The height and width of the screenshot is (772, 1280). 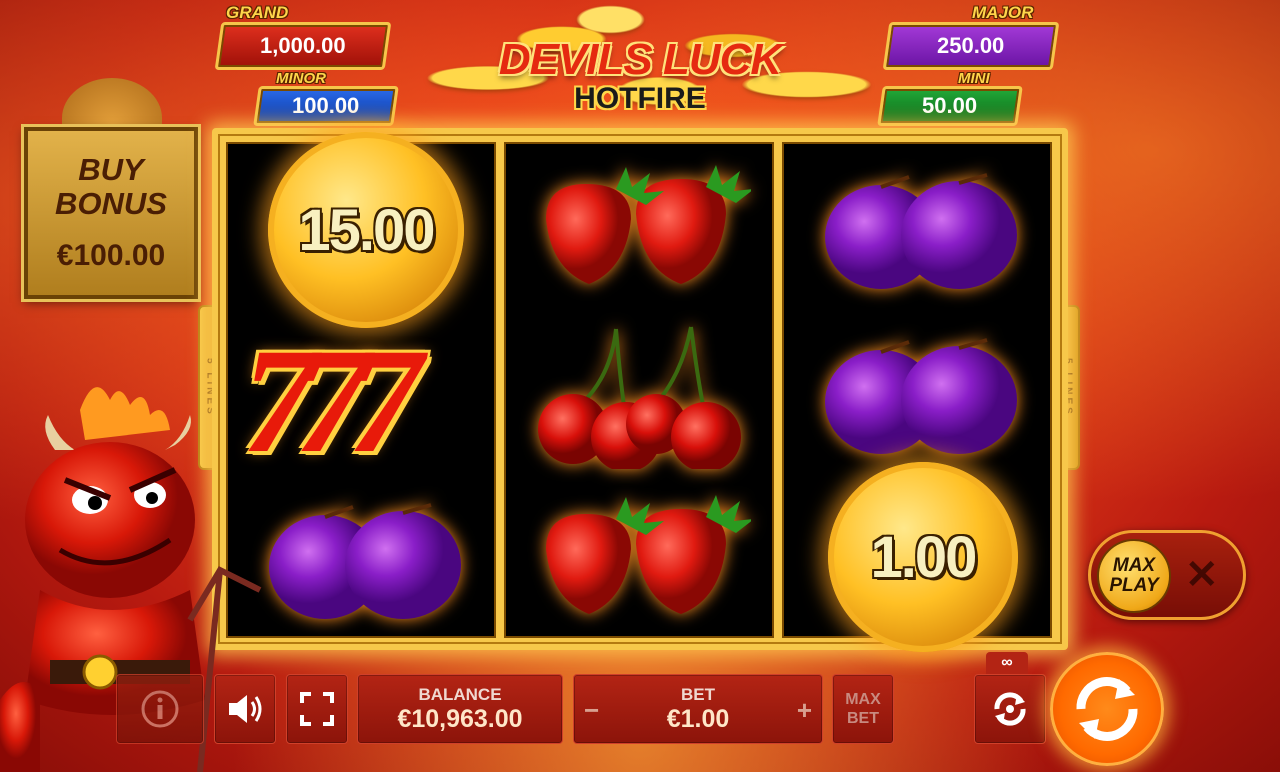 I want to click on logo-sub: HOTFIRE, so click(x=640, y=98).